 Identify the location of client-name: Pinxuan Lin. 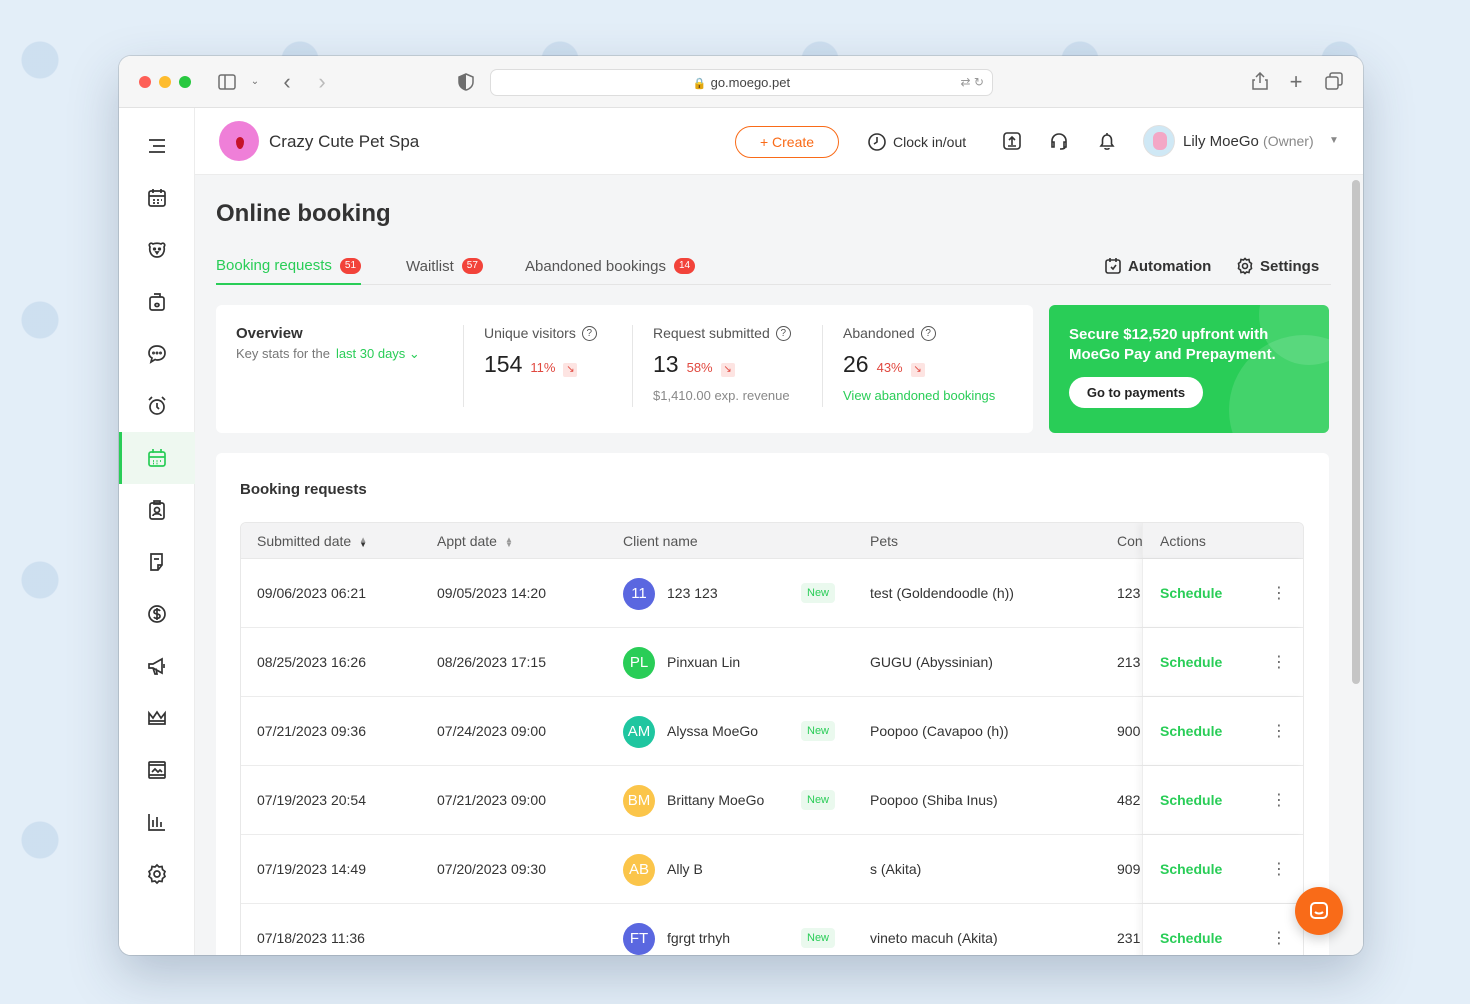
(703, 662).